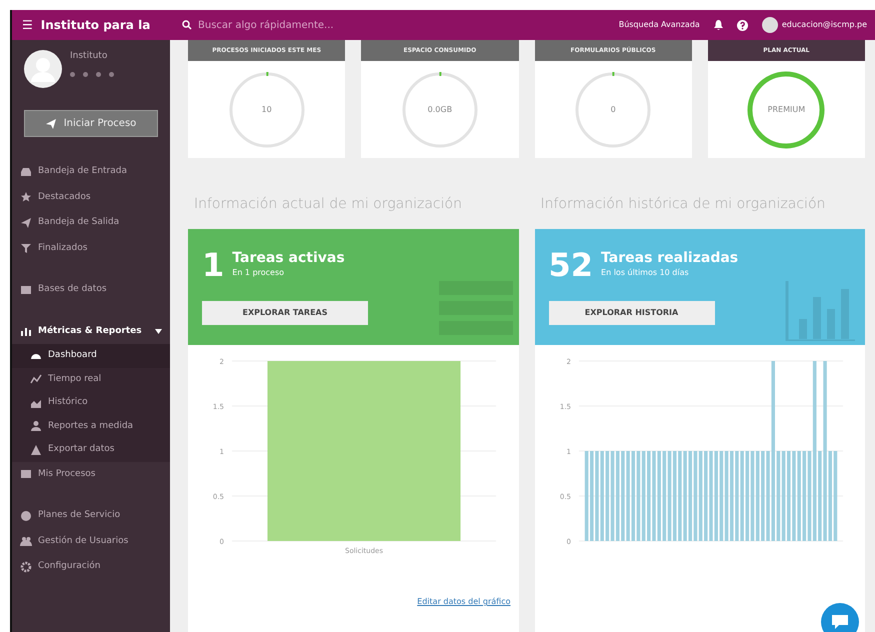 The width and height of the screenshot is (875, 632). I want to click on start-process-button: Iniciar Proceso, so click(91, 123).